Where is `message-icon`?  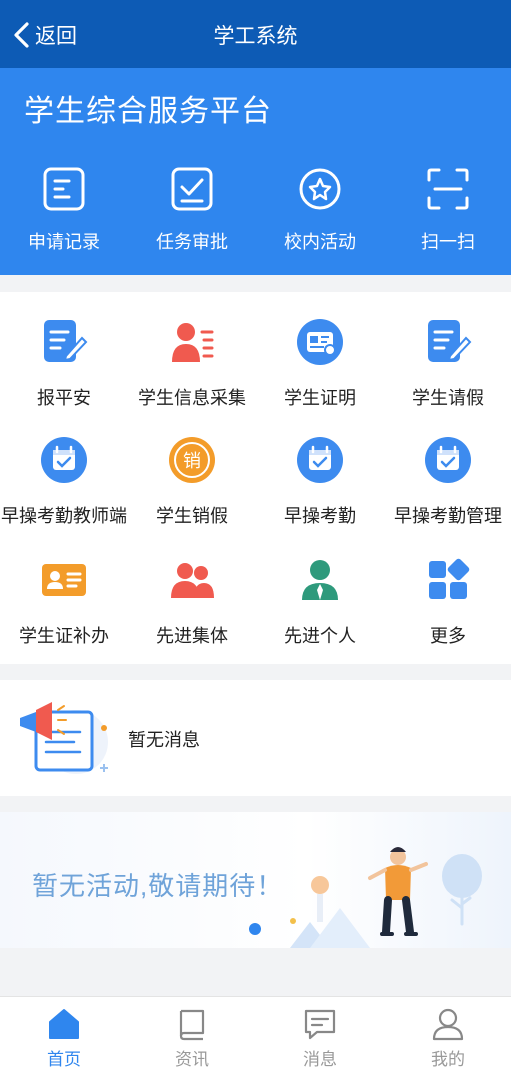
message-icon is located at coordinates (320, 1024).